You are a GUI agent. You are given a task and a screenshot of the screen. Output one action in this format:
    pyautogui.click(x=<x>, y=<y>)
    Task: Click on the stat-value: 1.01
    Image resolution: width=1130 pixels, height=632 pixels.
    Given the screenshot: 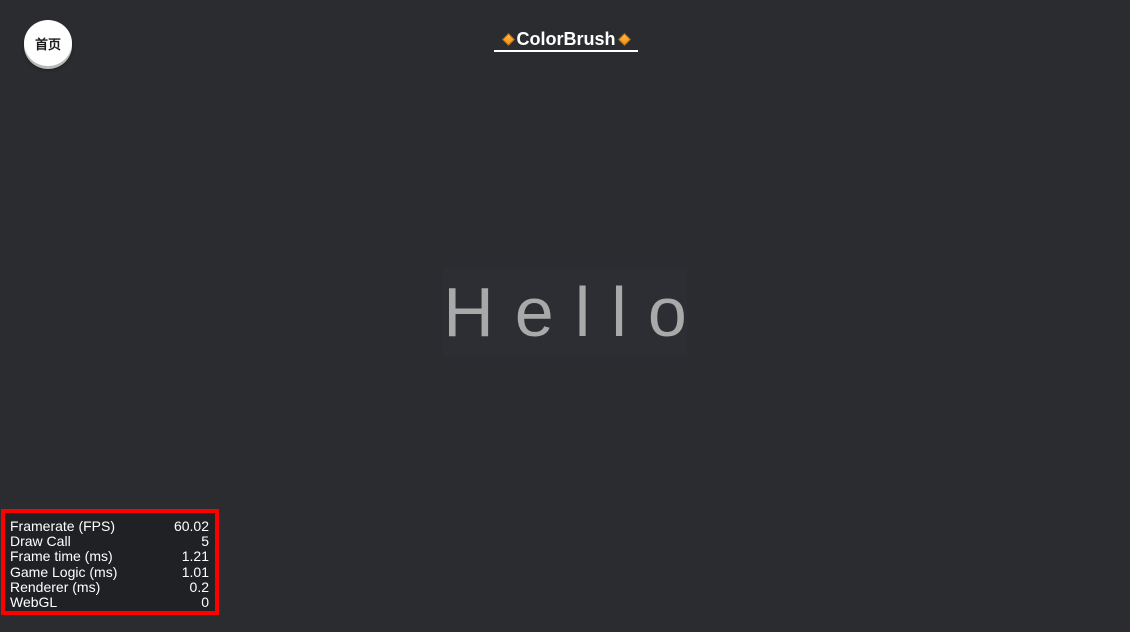 What is the action you would take?
    pyautogui.click(x=195, y=571)
    